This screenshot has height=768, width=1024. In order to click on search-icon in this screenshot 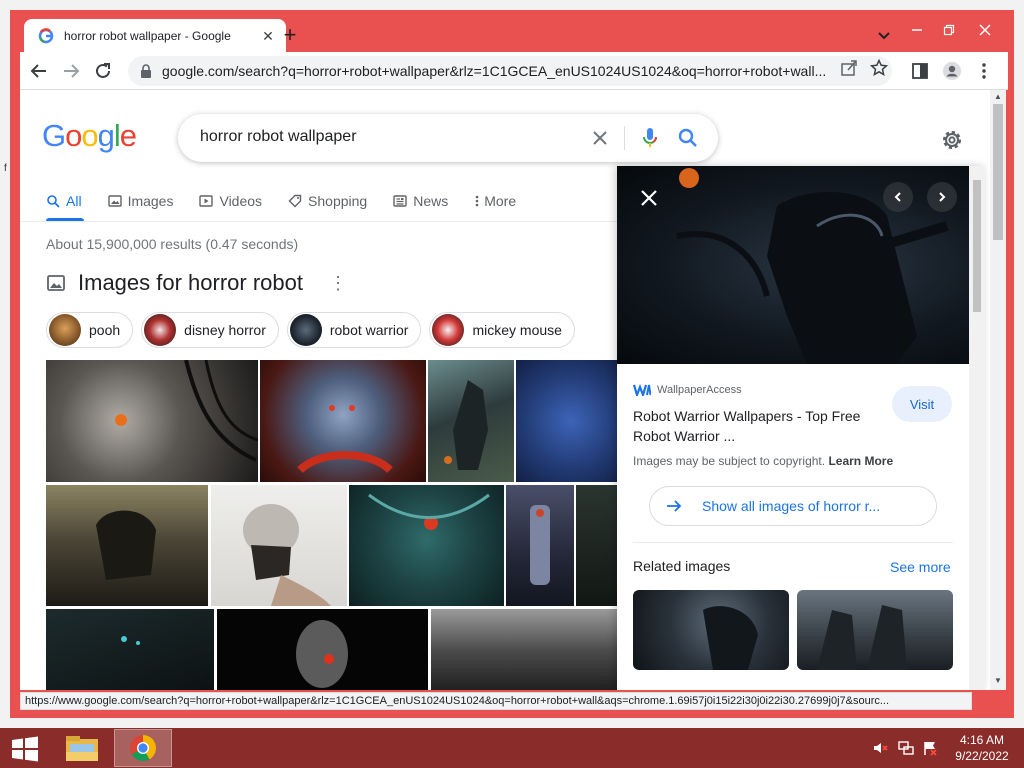, I will do `click(688, 138)`.